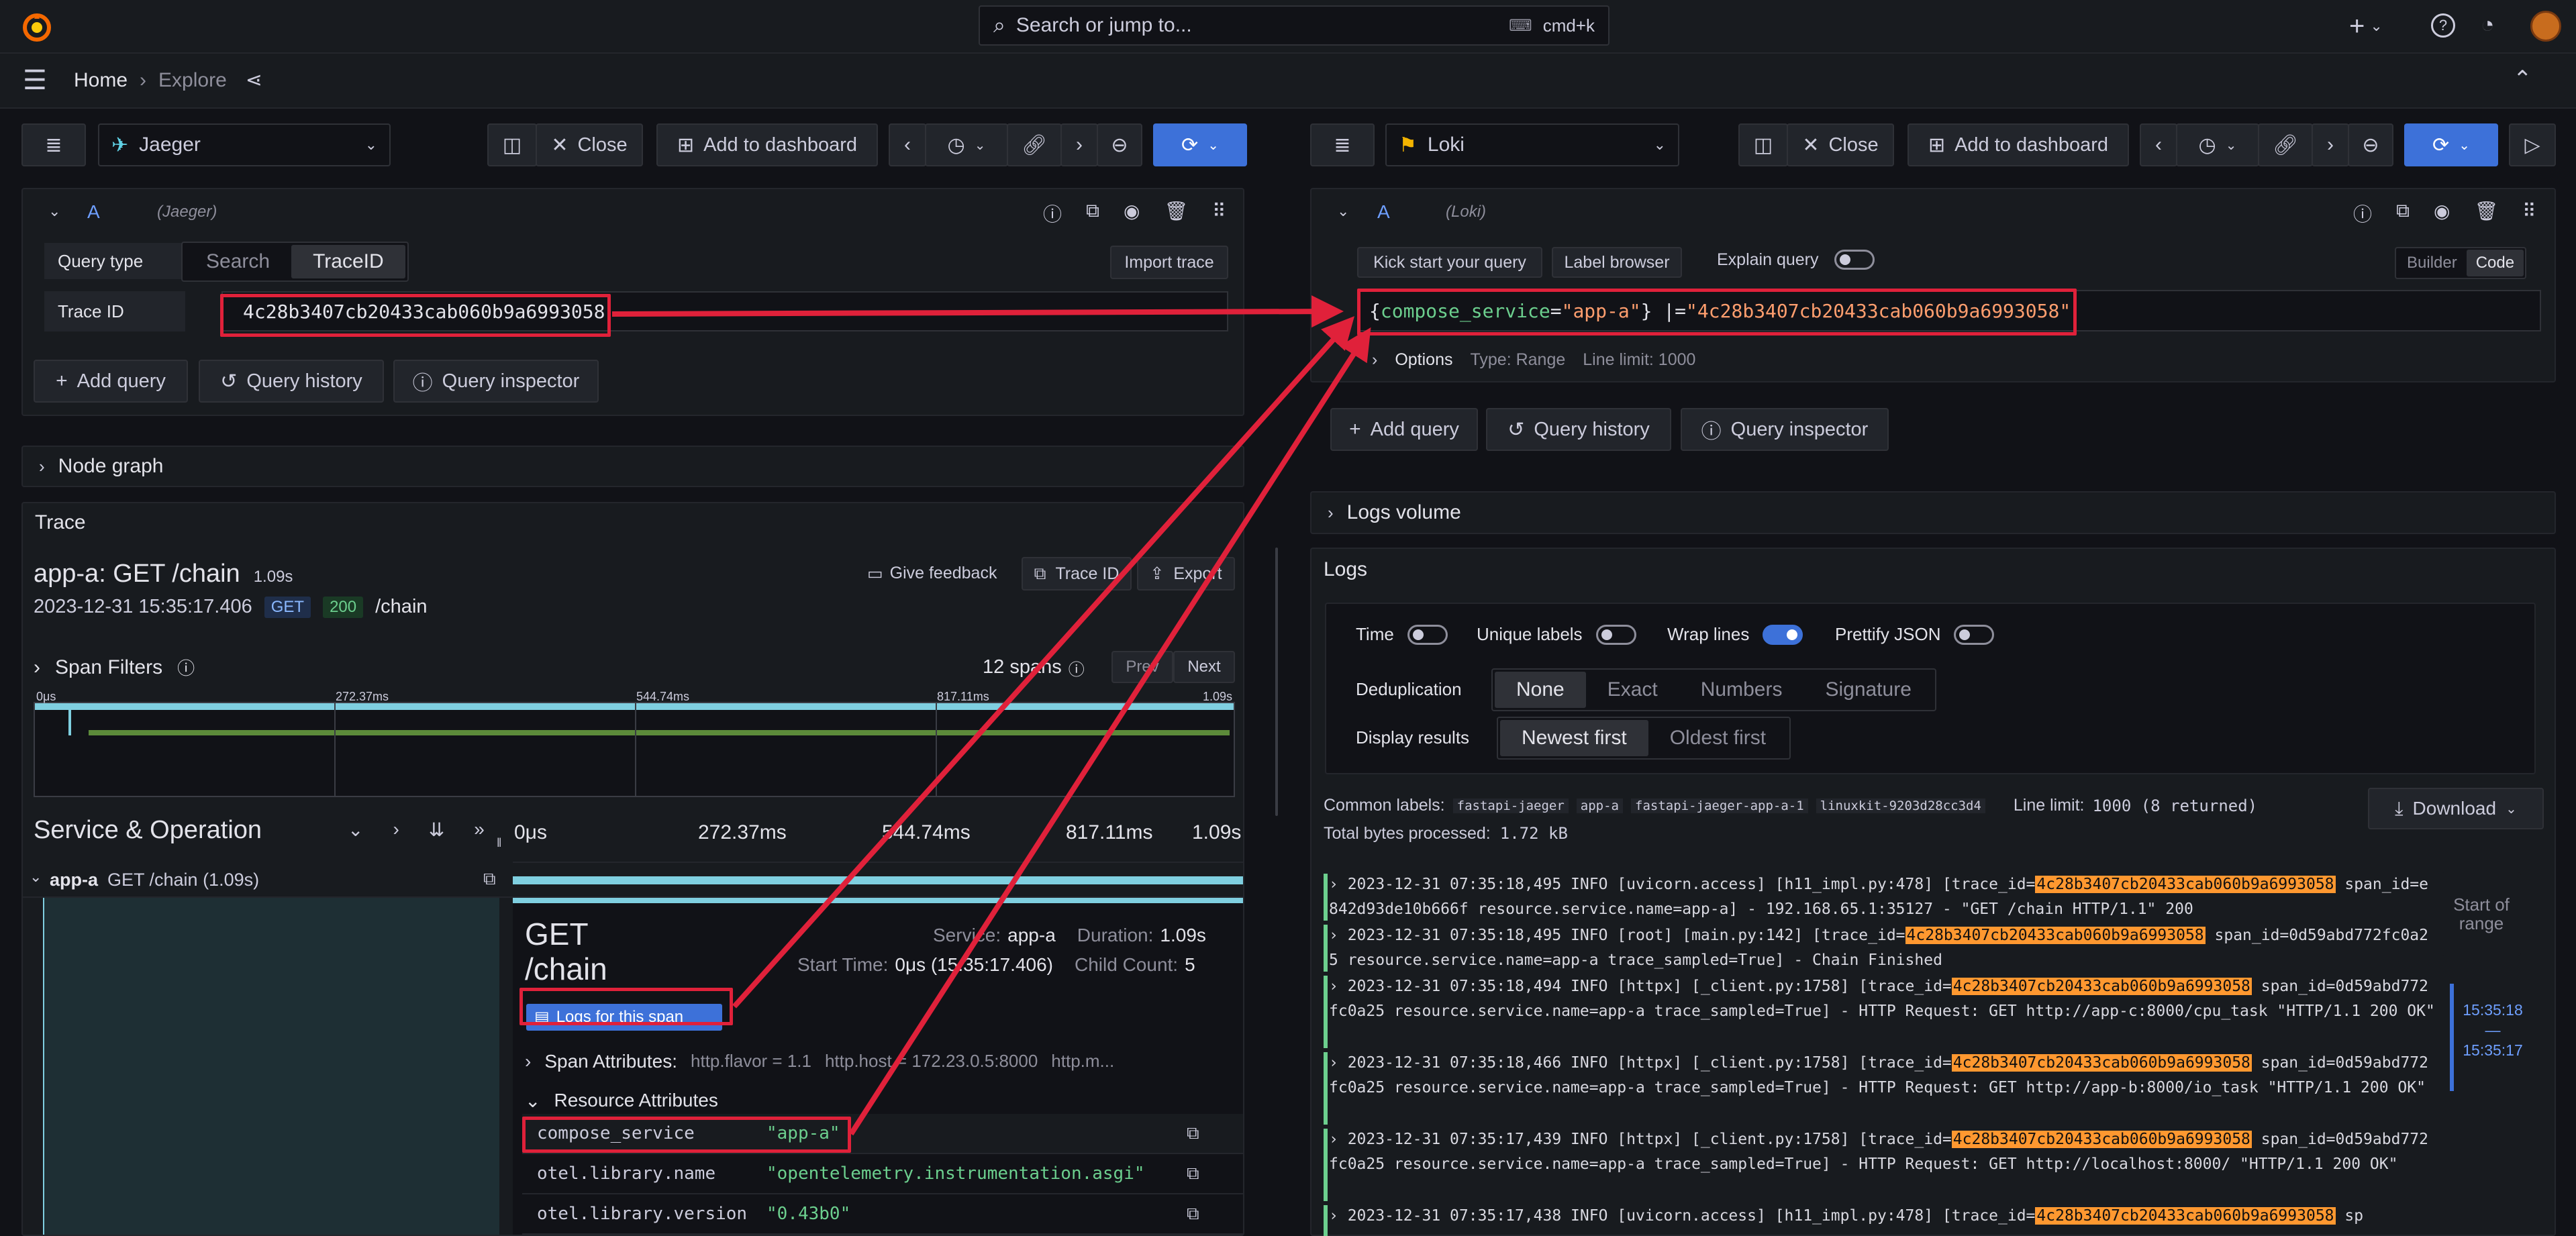  Describe the element at coordinates (977, 311) in the screenshot. I see `arrow-traceid-to-logql` at that location.